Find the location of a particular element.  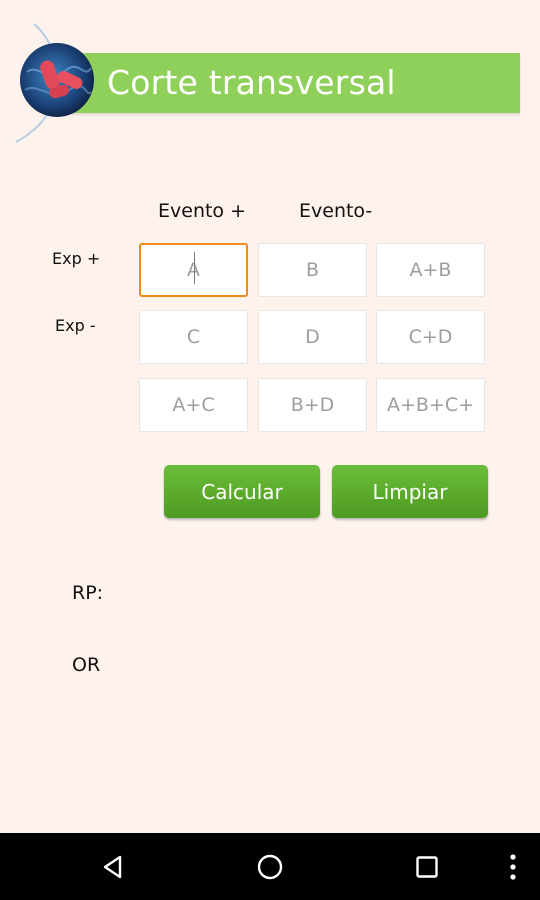

overflow-menu-icon is located at coordinates (513, 866).